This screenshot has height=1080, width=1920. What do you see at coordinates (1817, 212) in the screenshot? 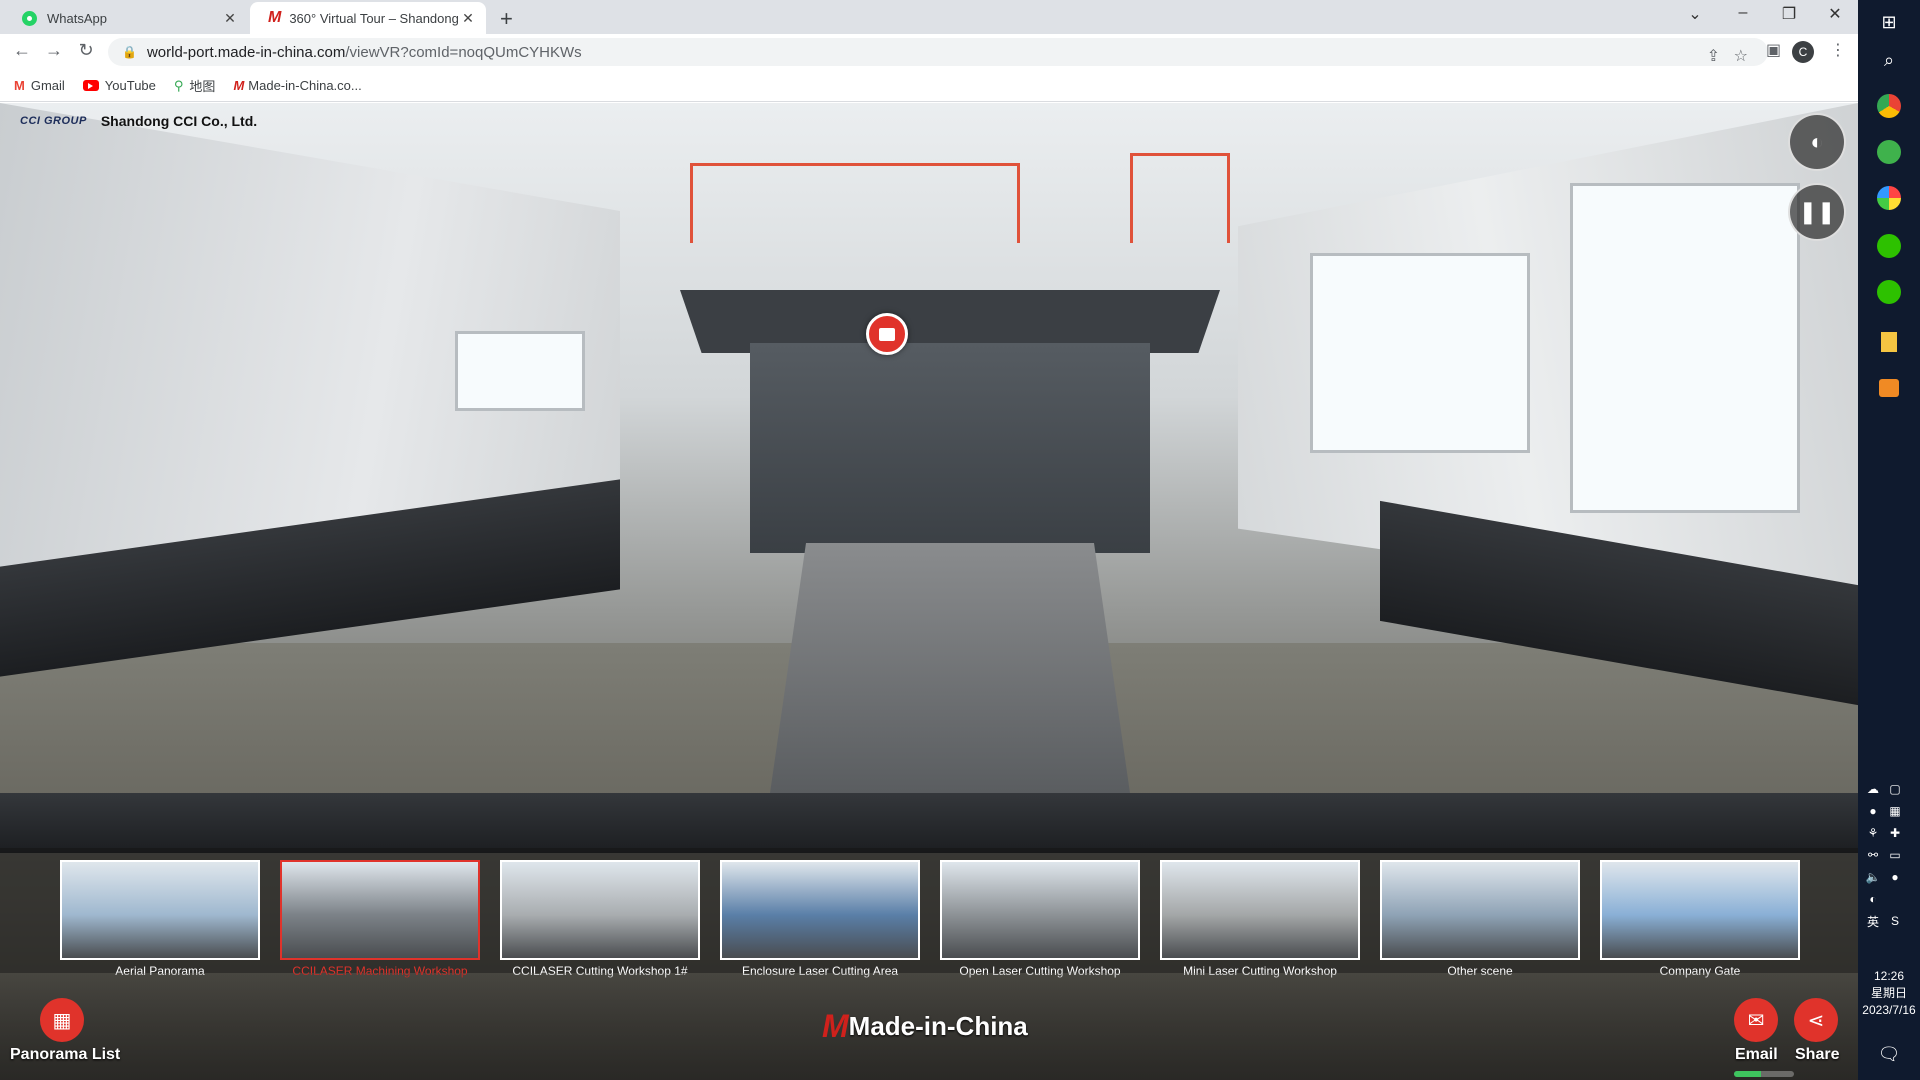
I see `autoplay-pause-button: ❚❚` at bounding box center [1817, 212].